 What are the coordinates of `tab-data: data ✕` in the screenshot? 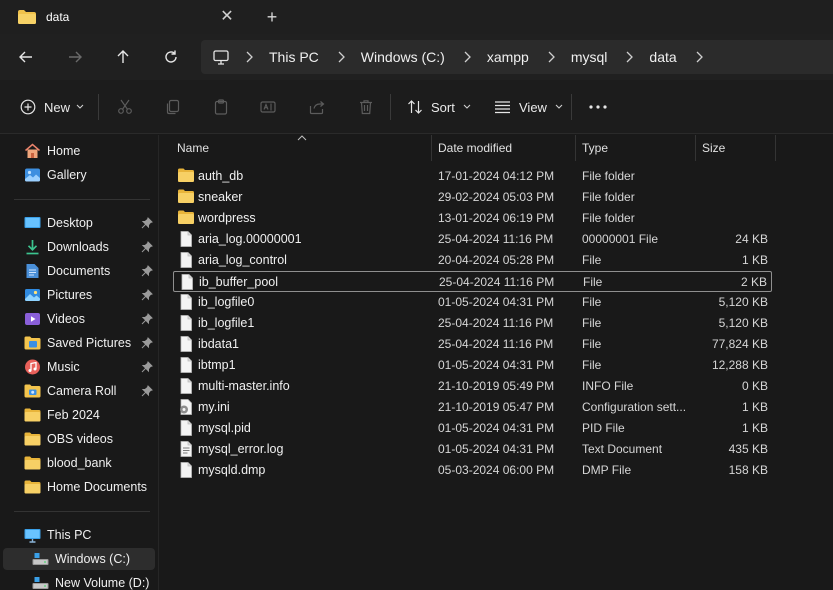 It's located at (128, 17).